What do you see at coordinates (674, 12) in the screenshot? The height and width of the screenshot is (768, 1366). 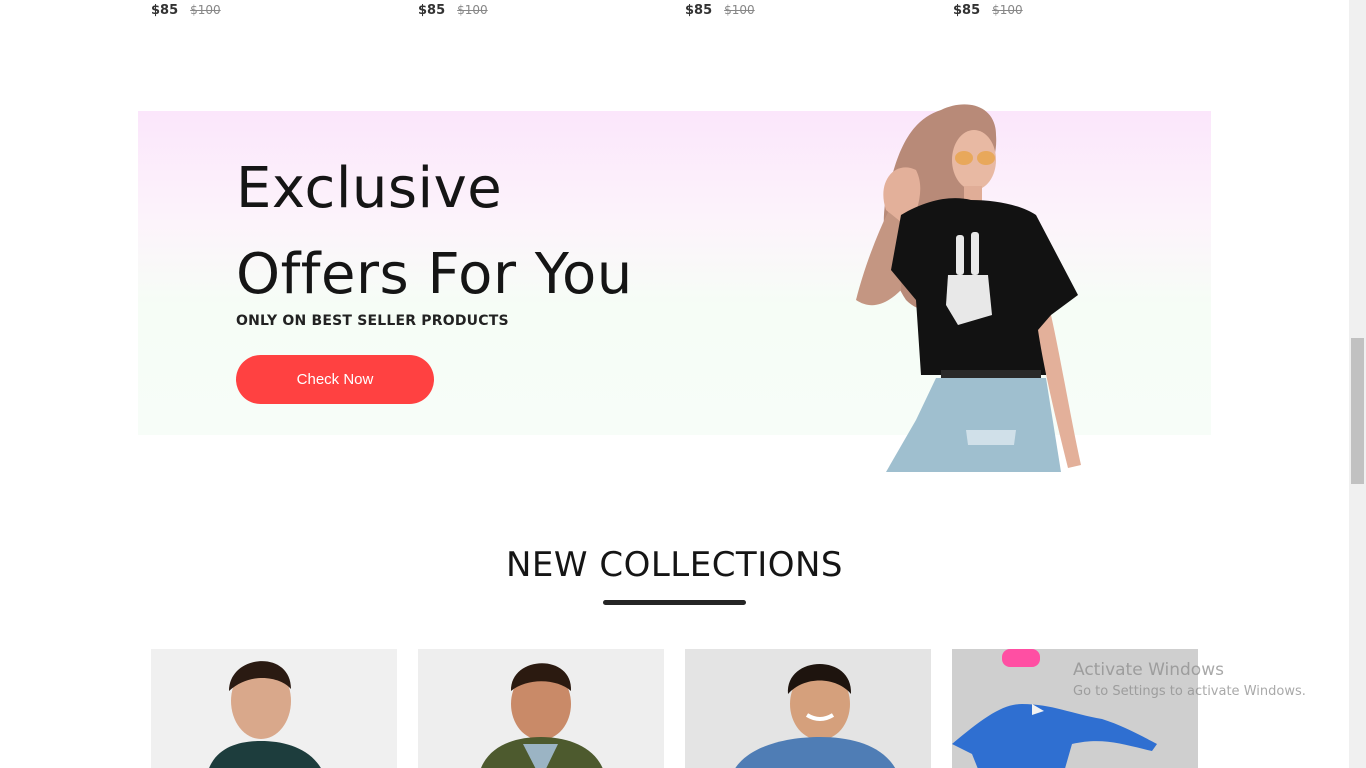 I see `price-row: $85 $100 $85 $100 $85 $100 $85 $100` at bounding box center [674, 12].